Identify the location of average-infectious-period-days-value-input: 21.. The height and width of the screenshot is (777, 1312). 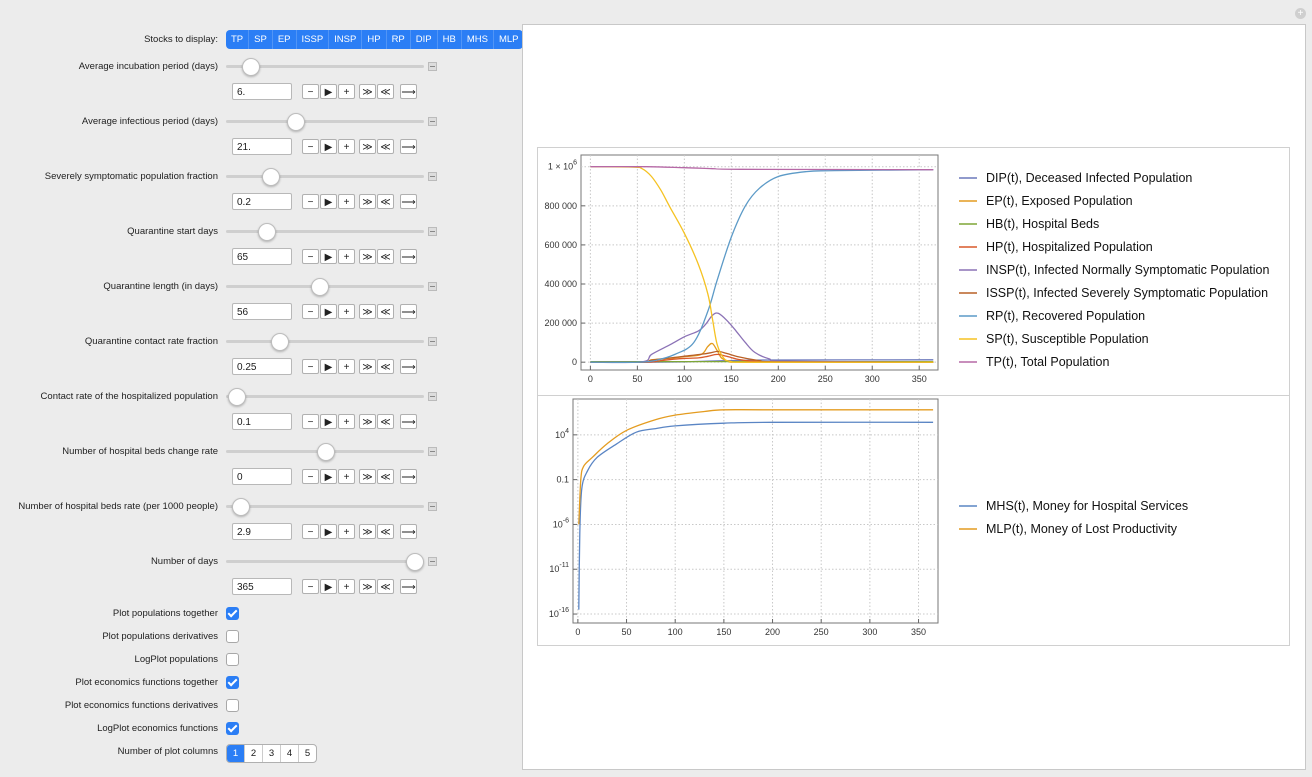
(262, 146).